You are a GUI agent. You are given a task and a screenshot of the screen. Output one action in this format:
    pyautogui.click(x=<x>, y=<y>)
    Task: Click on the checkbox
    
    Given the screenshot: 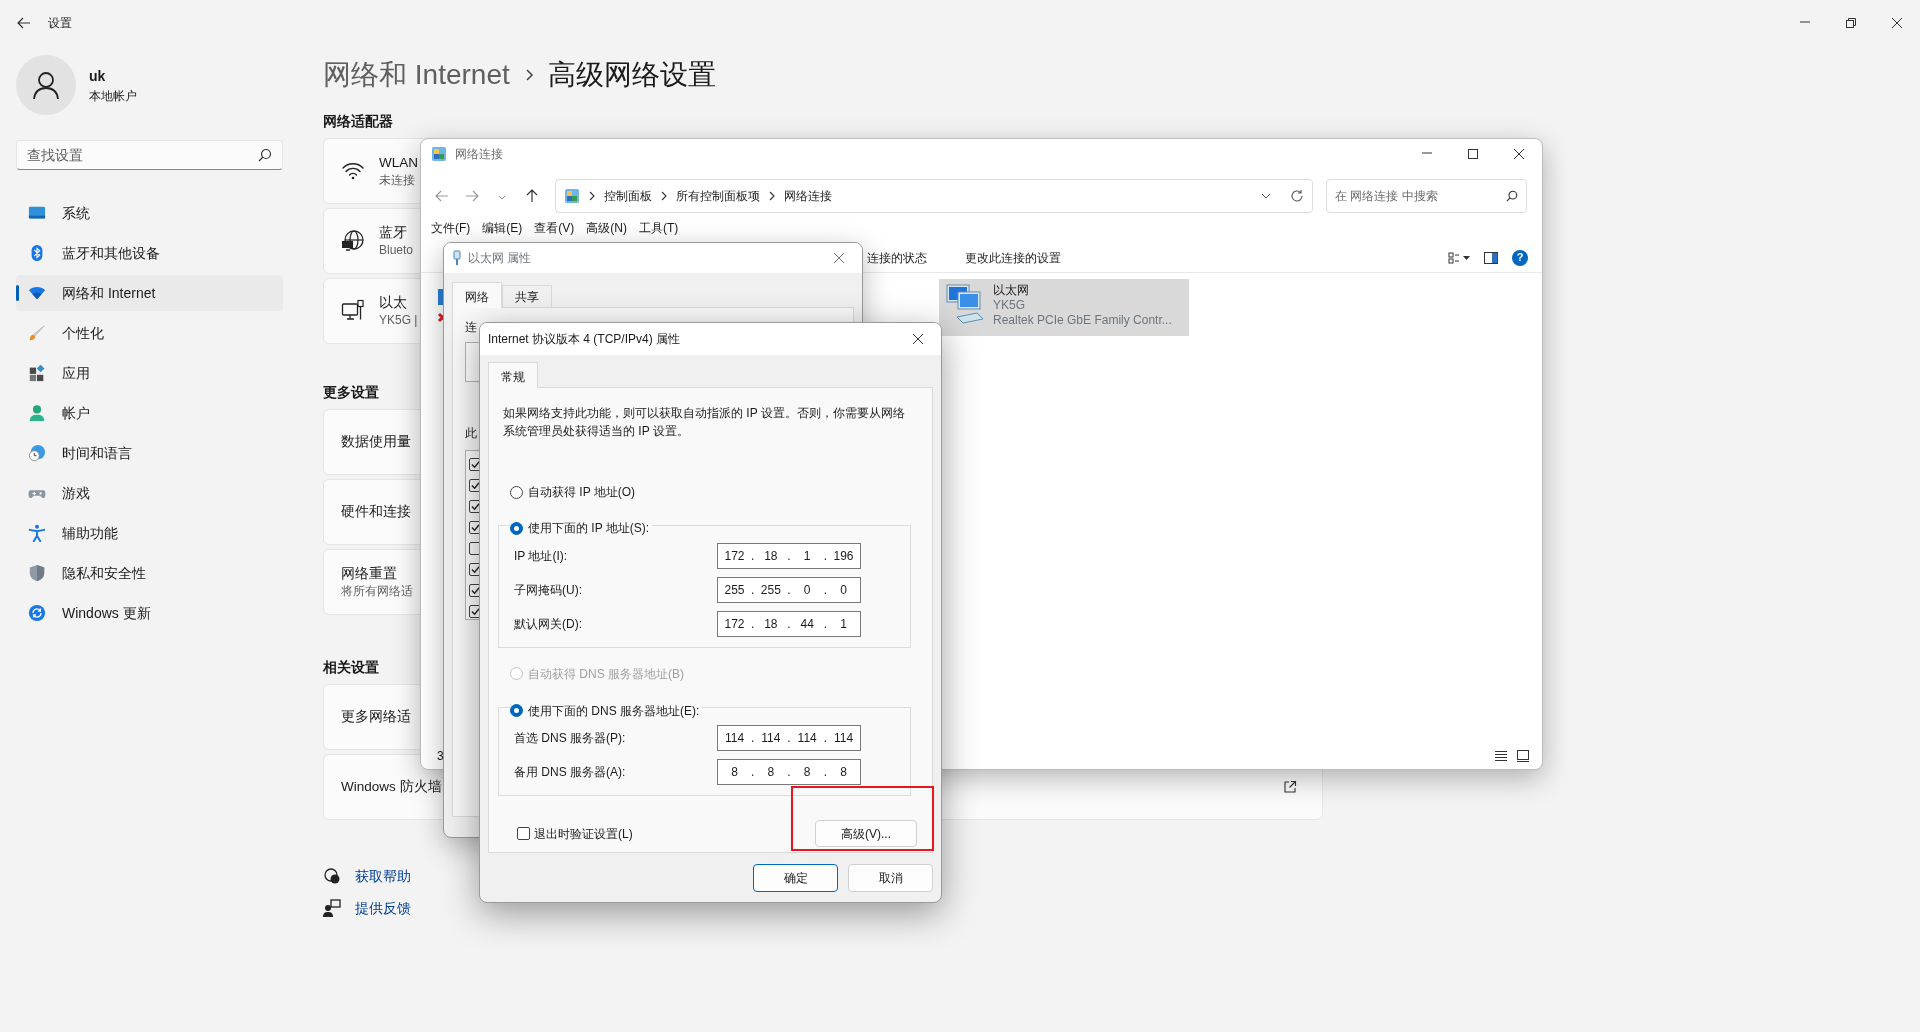 What is the action you would take?
    pyautogui.click(x=523, y=833)
    